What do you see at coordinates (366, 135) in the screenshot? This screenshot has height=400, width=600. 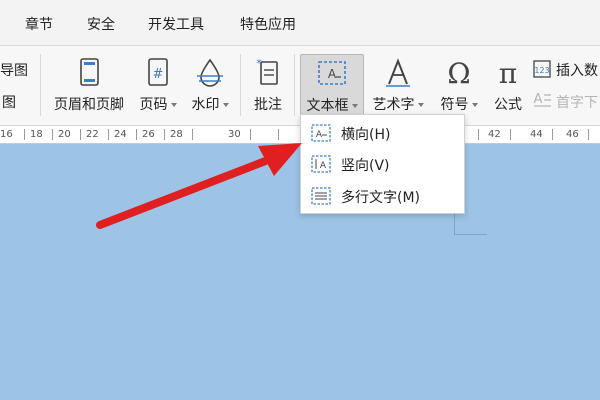 I see `menu-item-horizontal-label: 横向(H)` at bounding box center [366, 135].